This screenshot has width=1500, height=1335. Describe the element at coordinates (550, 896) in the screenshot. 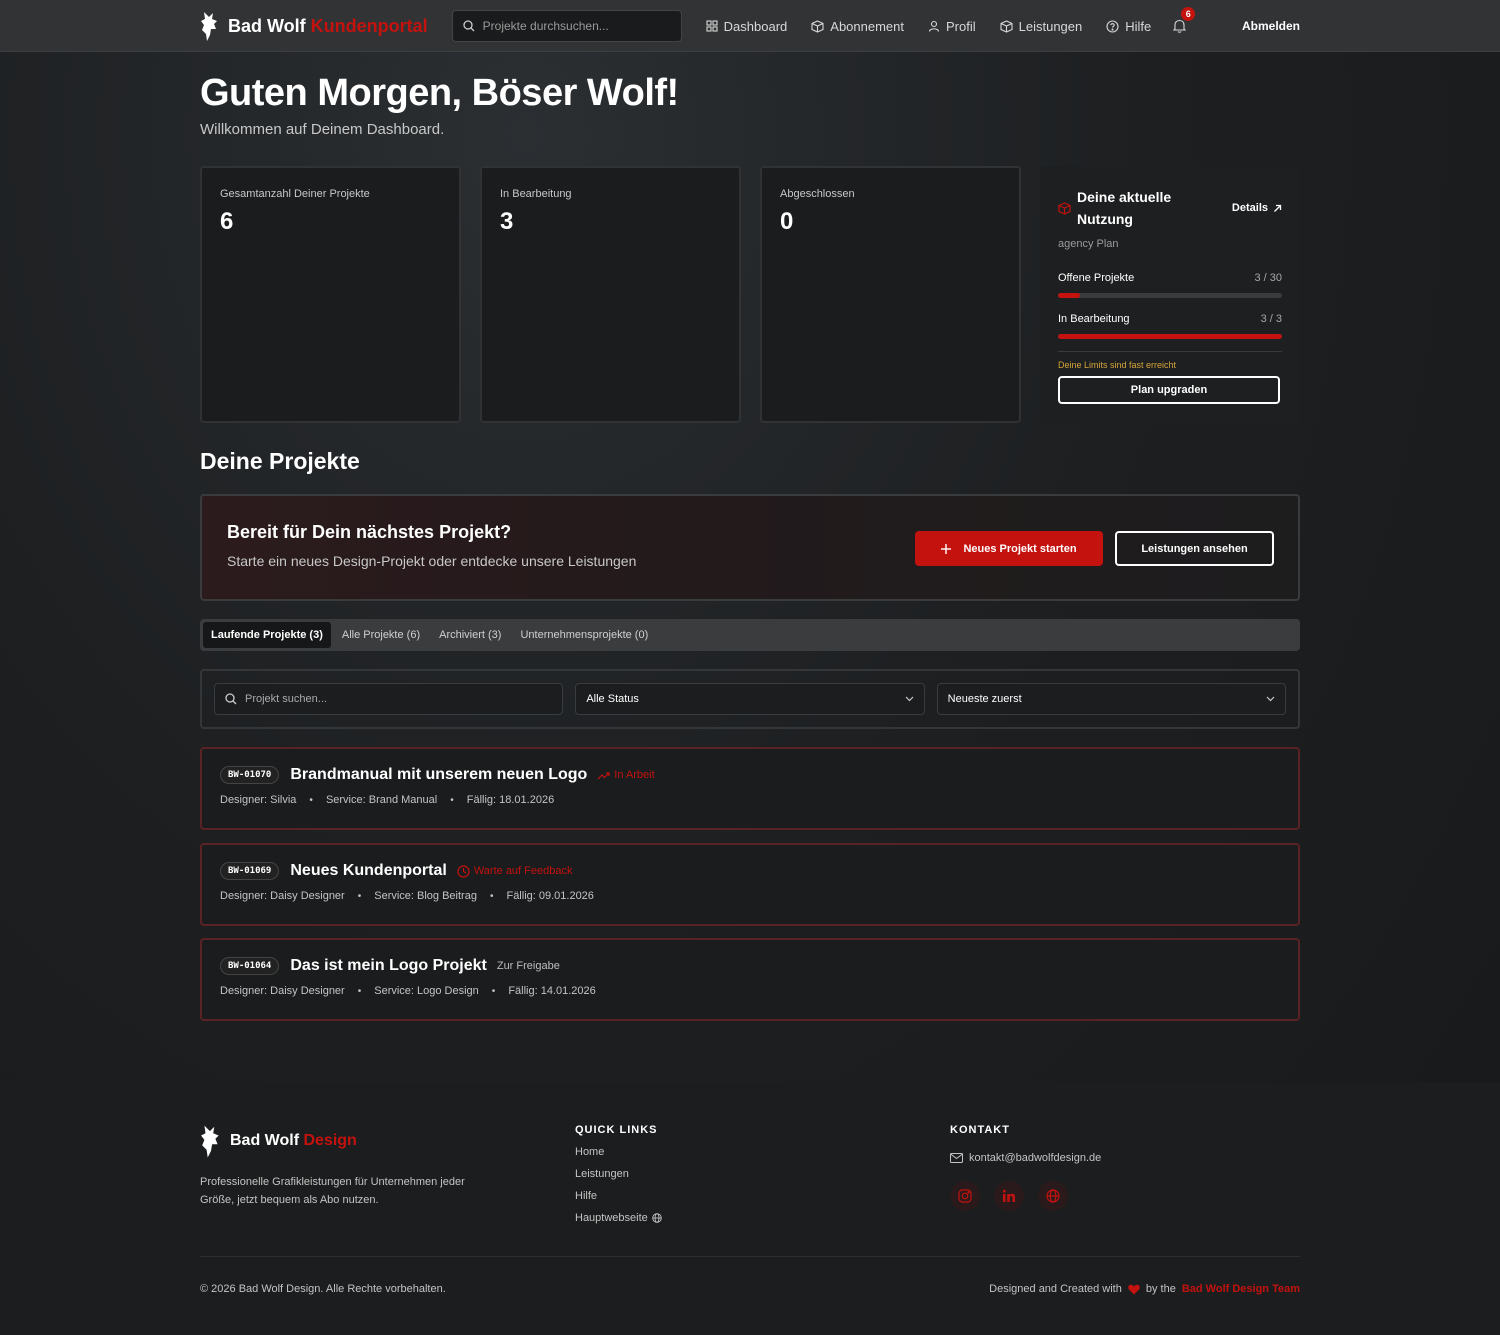

I see `project-due: Fällig: 09.01.2026` at that location.